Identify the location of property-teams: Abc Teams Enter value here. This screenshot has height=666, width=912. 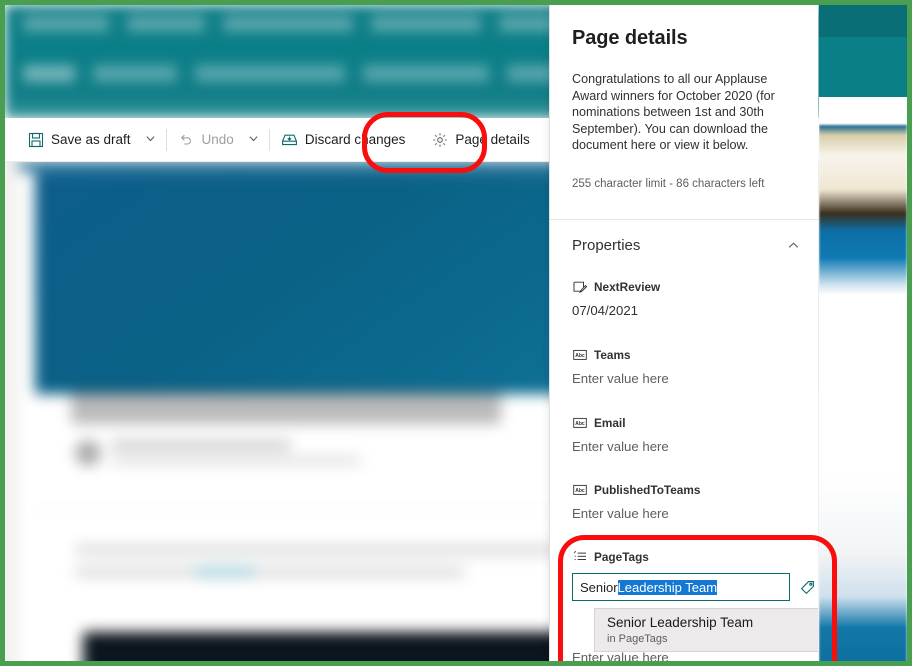
(687, 367).